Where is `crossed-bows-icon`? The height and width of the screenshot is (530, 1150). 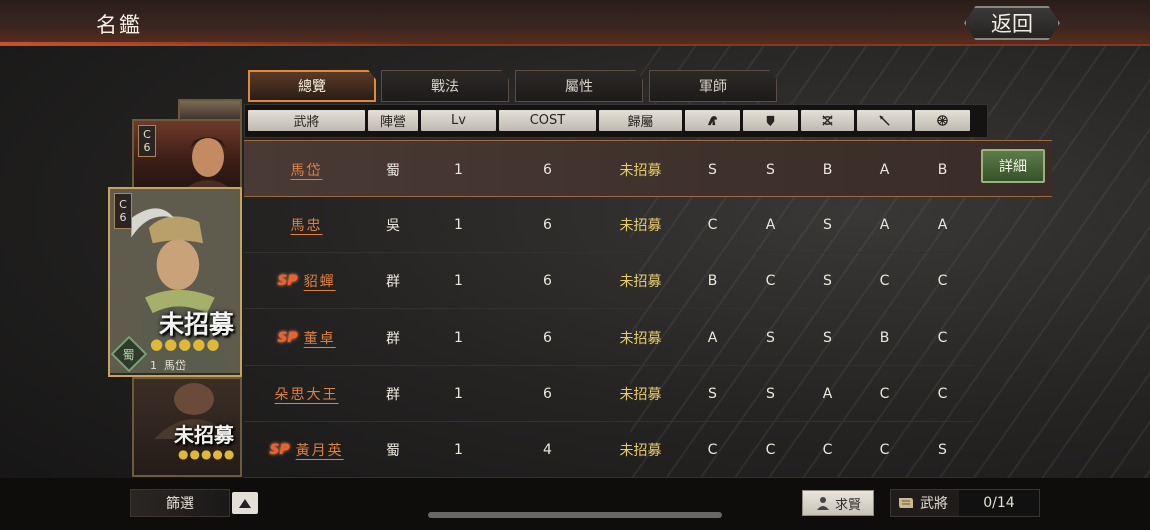 crossed-bows-icon is located at coordinates (827, 120).